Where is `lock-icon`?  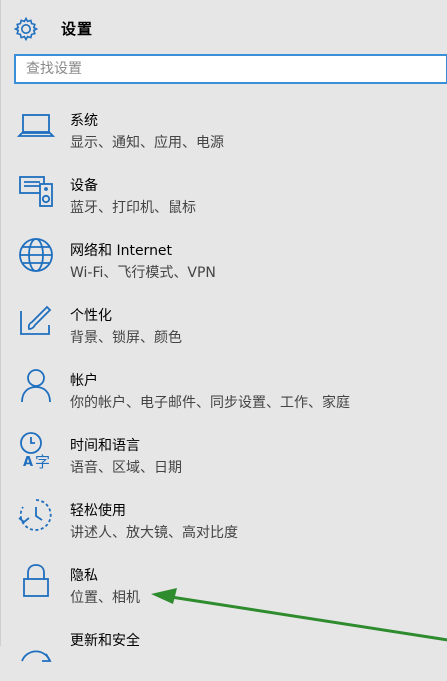 lock-icon is located at coordinates (36, 580).